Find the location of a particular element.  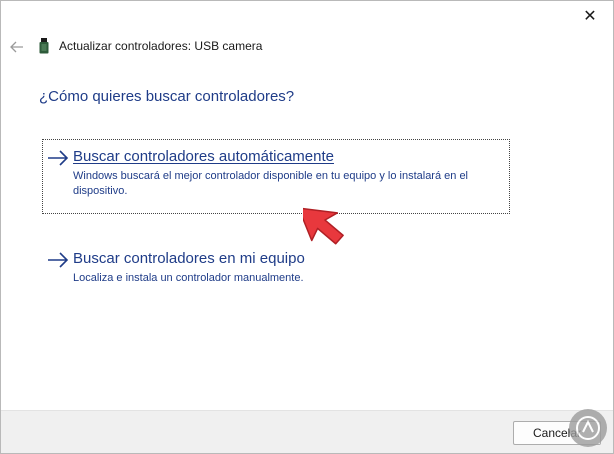

watermark-glyph-icon is located at coordinates (588, 428).